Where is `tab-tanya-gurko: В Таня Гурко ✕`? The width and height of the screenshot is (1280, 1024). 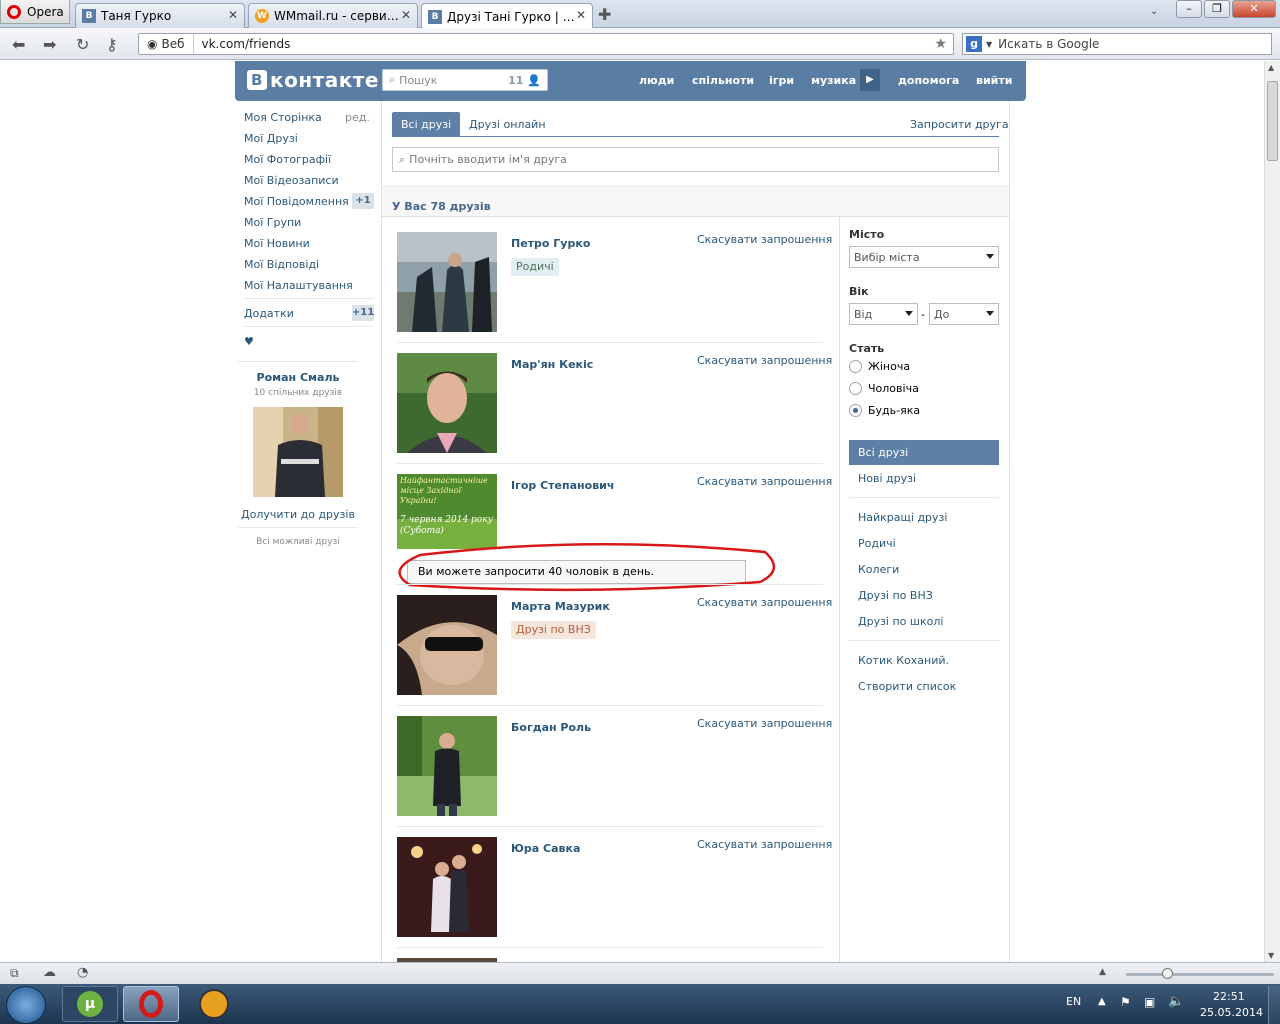 tab-tanya-gurko: В Таня Гурко ✕ is located at coordinates (160, 15).